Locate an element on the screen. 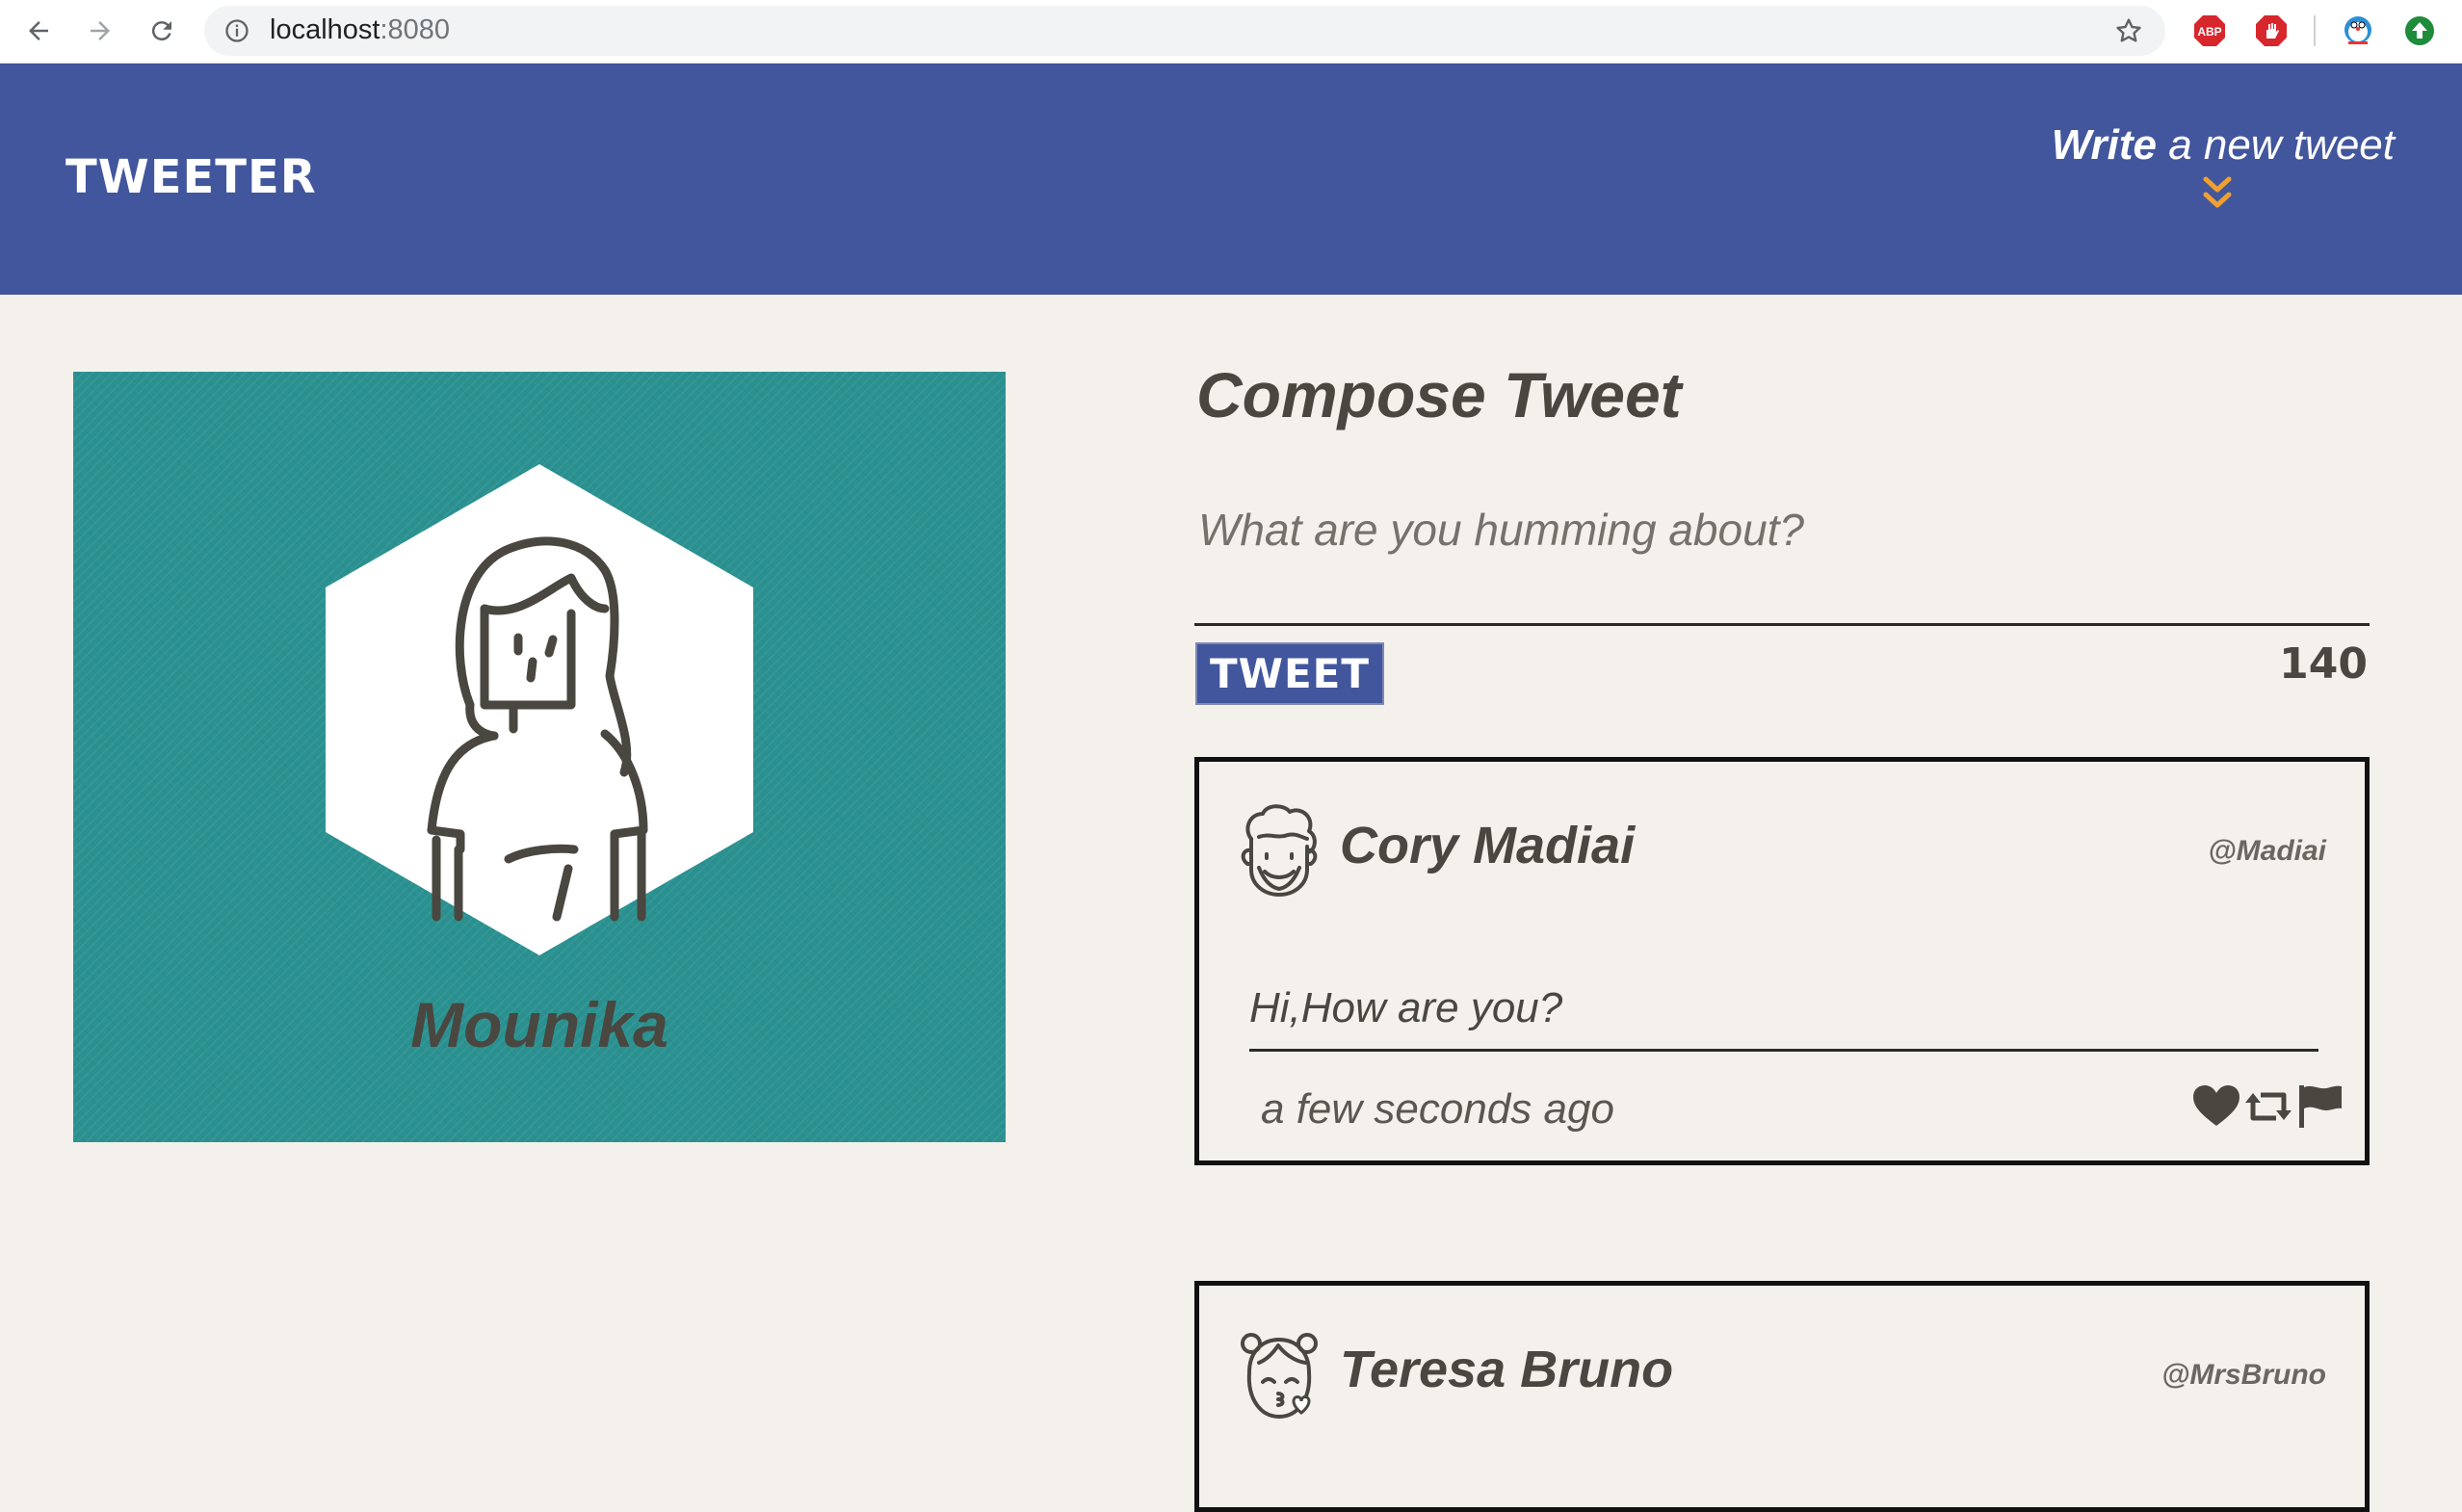 This screenshot has width=2462, height=1512. url-host: localhost is located at coordinates (325, 29).